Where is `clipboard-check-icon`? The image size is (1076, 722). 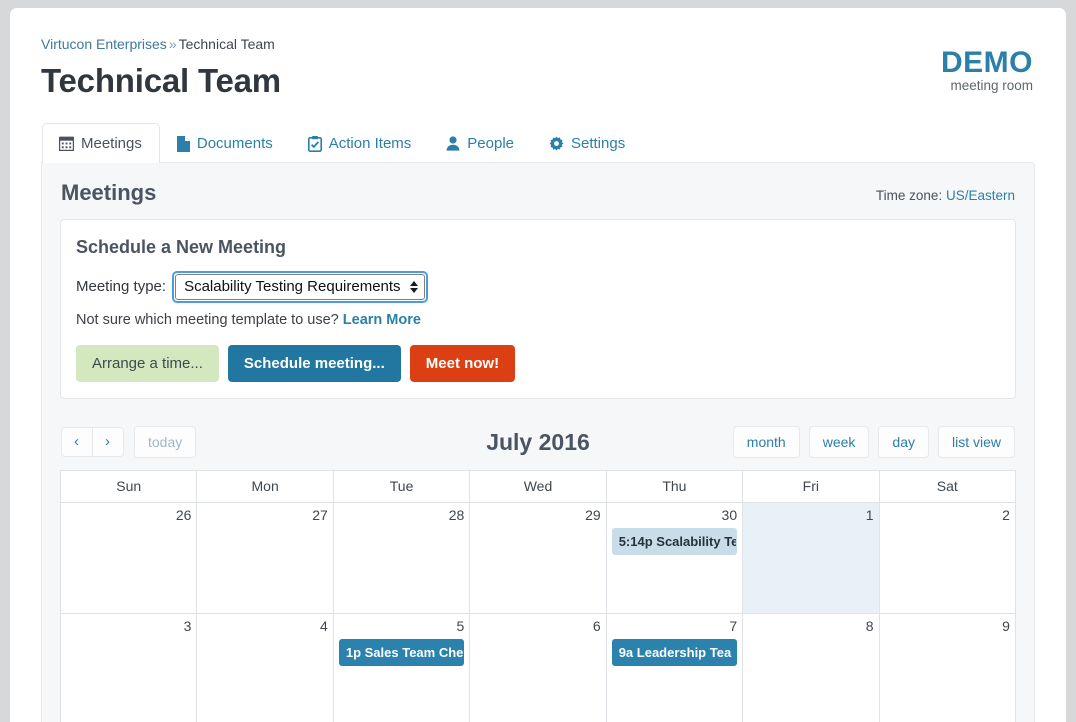 clipboard-check-icon is located at coordinates (314, 143).